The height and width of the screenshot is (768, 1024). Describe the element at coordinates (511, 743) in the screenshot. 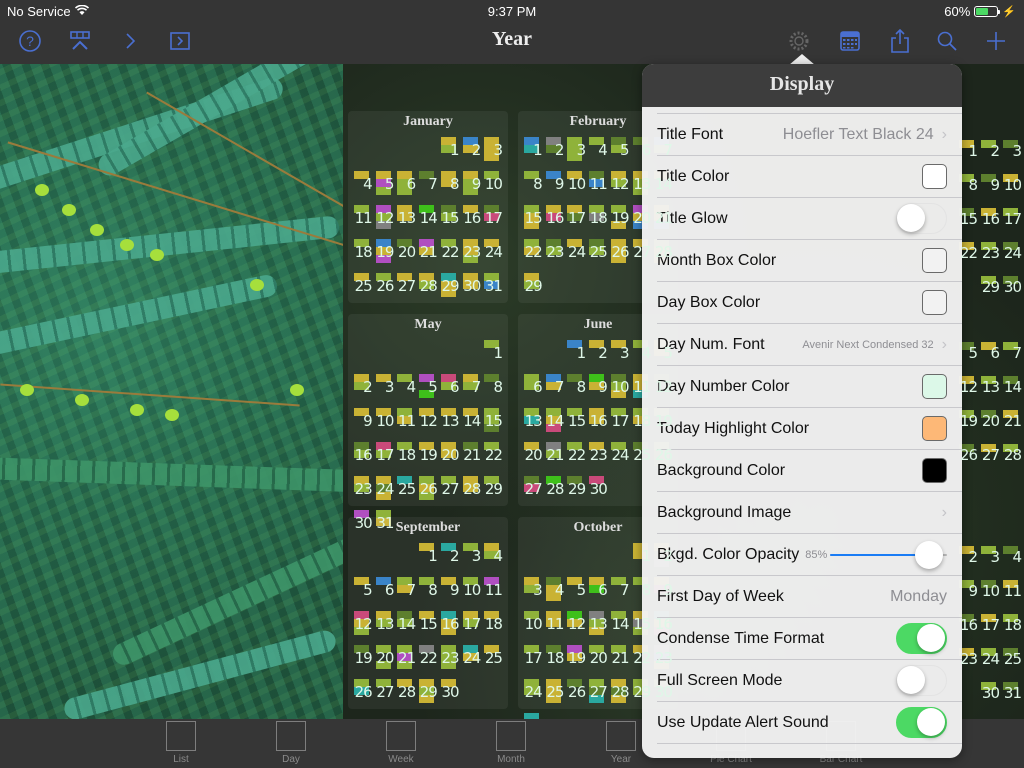

I see `tab-month: Month` at that location.